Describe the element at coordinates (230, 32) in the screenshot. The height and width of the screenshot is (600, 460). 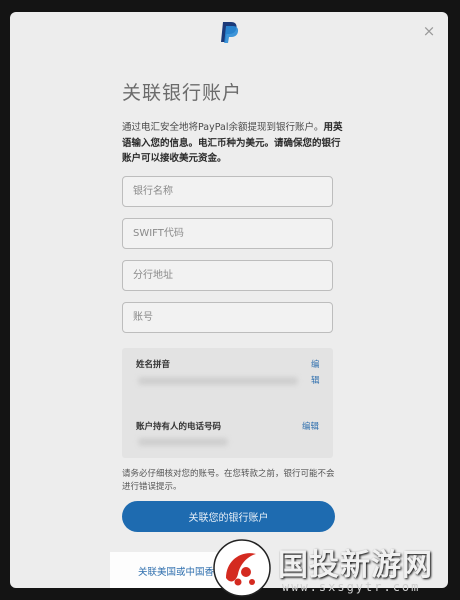
I see `paypal-logo-icon` at that location.